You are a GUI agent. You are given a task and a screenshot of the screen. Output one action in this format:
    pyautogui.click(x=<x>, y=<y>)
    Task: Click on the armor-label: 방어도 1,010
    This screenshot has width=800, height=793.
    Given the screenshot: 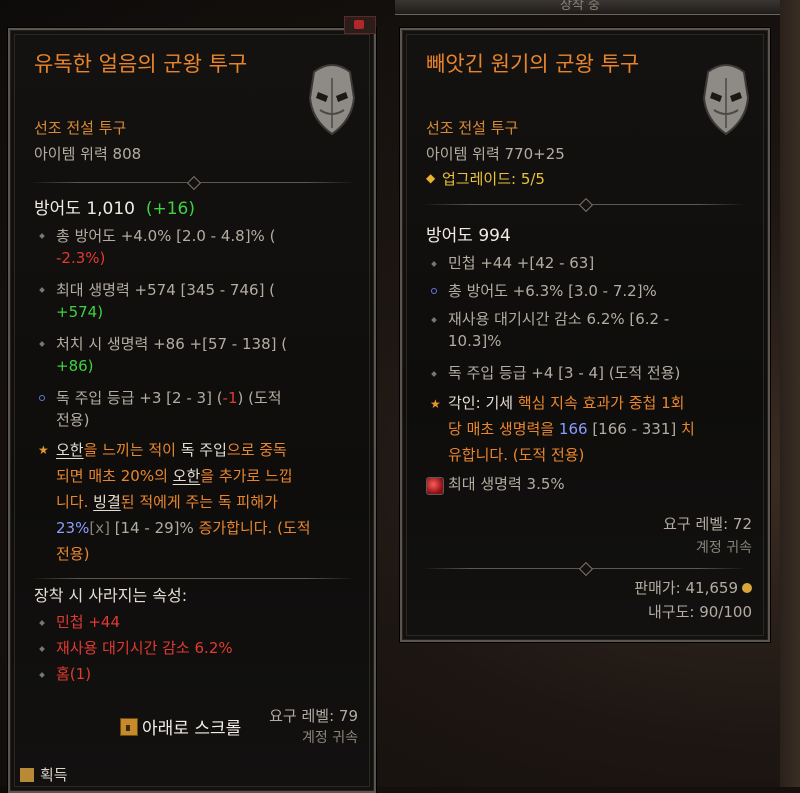 What is the action you would take?
    pyautogui.click(x=84, y=209)
    